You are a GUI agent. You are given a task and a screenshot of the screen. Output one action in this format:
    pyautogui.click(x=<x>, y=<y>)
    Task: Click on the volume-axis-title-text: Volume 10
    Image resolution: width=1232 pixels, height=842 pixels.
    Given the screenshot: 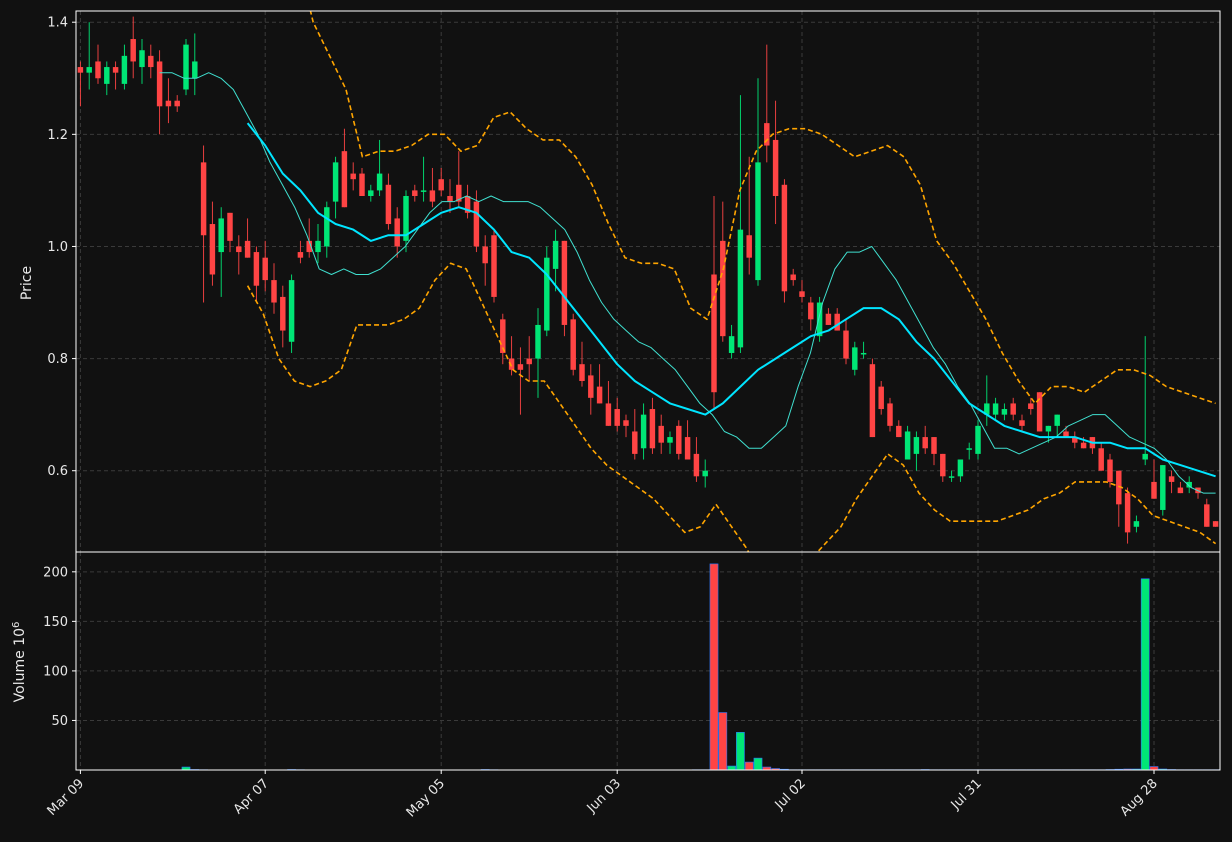 What is the action you would take?
    pyautogui.click(x=20, y=665)
    